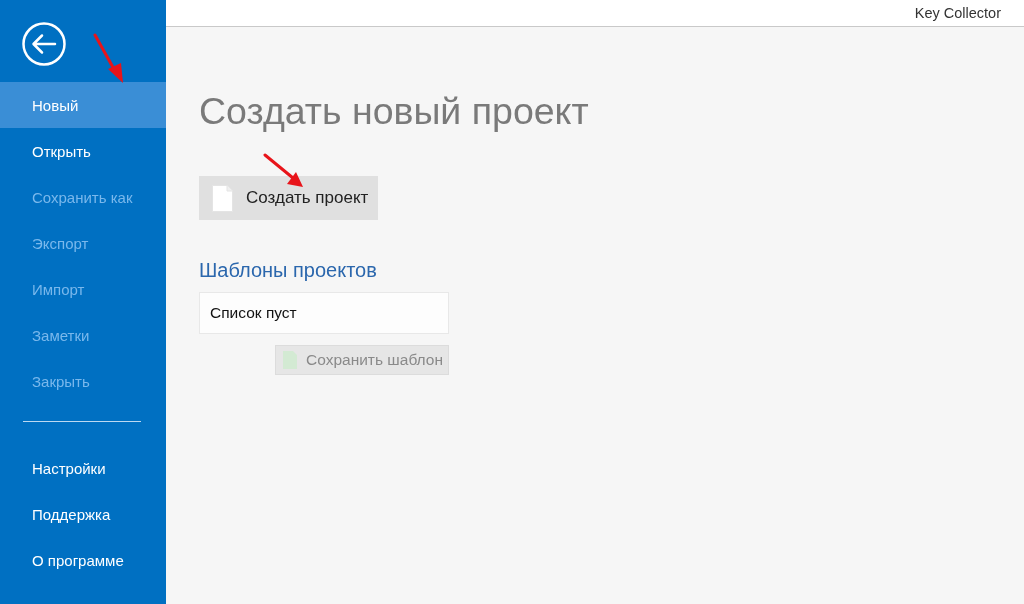 This screenshot has height=604, width=1024. What do you see at coordinates (83, 514) in the screenshot?
I see `sidebar-item: Поддержка` at bounding box center [83, 514].